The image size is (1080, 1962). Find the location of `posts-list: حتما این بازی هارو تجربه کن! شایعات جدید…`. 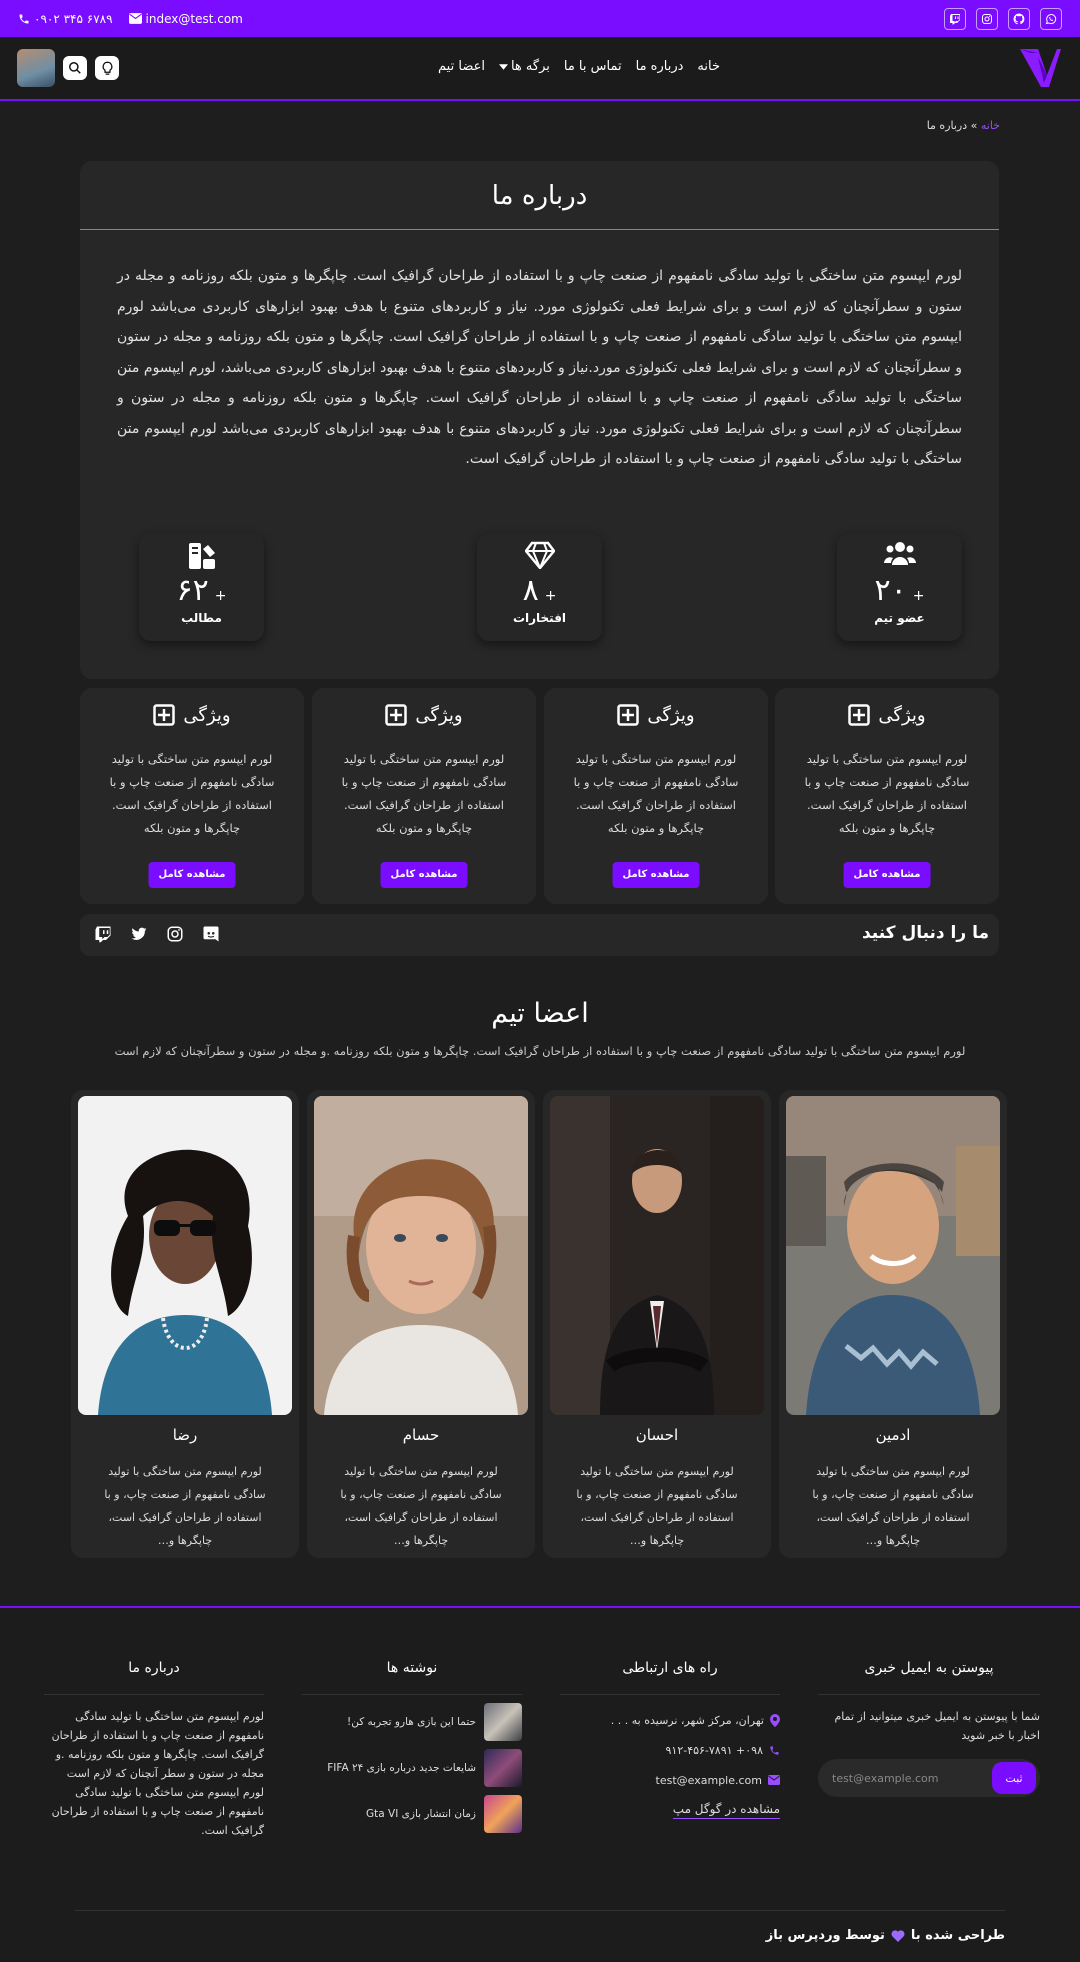

posts-list: حتما این بازی هارو تجربه کن! شایعات جدید… is located at coordinates (412, 1768).